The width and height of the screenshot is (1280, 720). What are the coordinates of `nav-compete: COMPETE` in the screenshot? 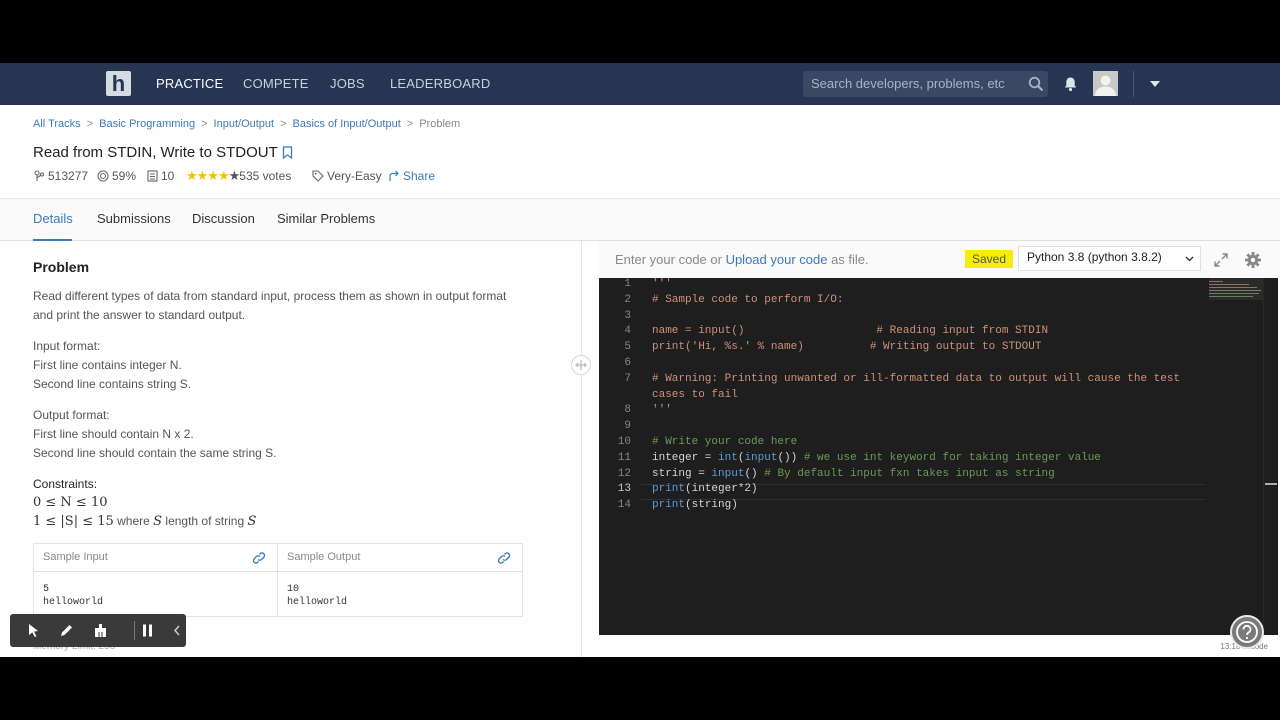 It's located at (276, 83).